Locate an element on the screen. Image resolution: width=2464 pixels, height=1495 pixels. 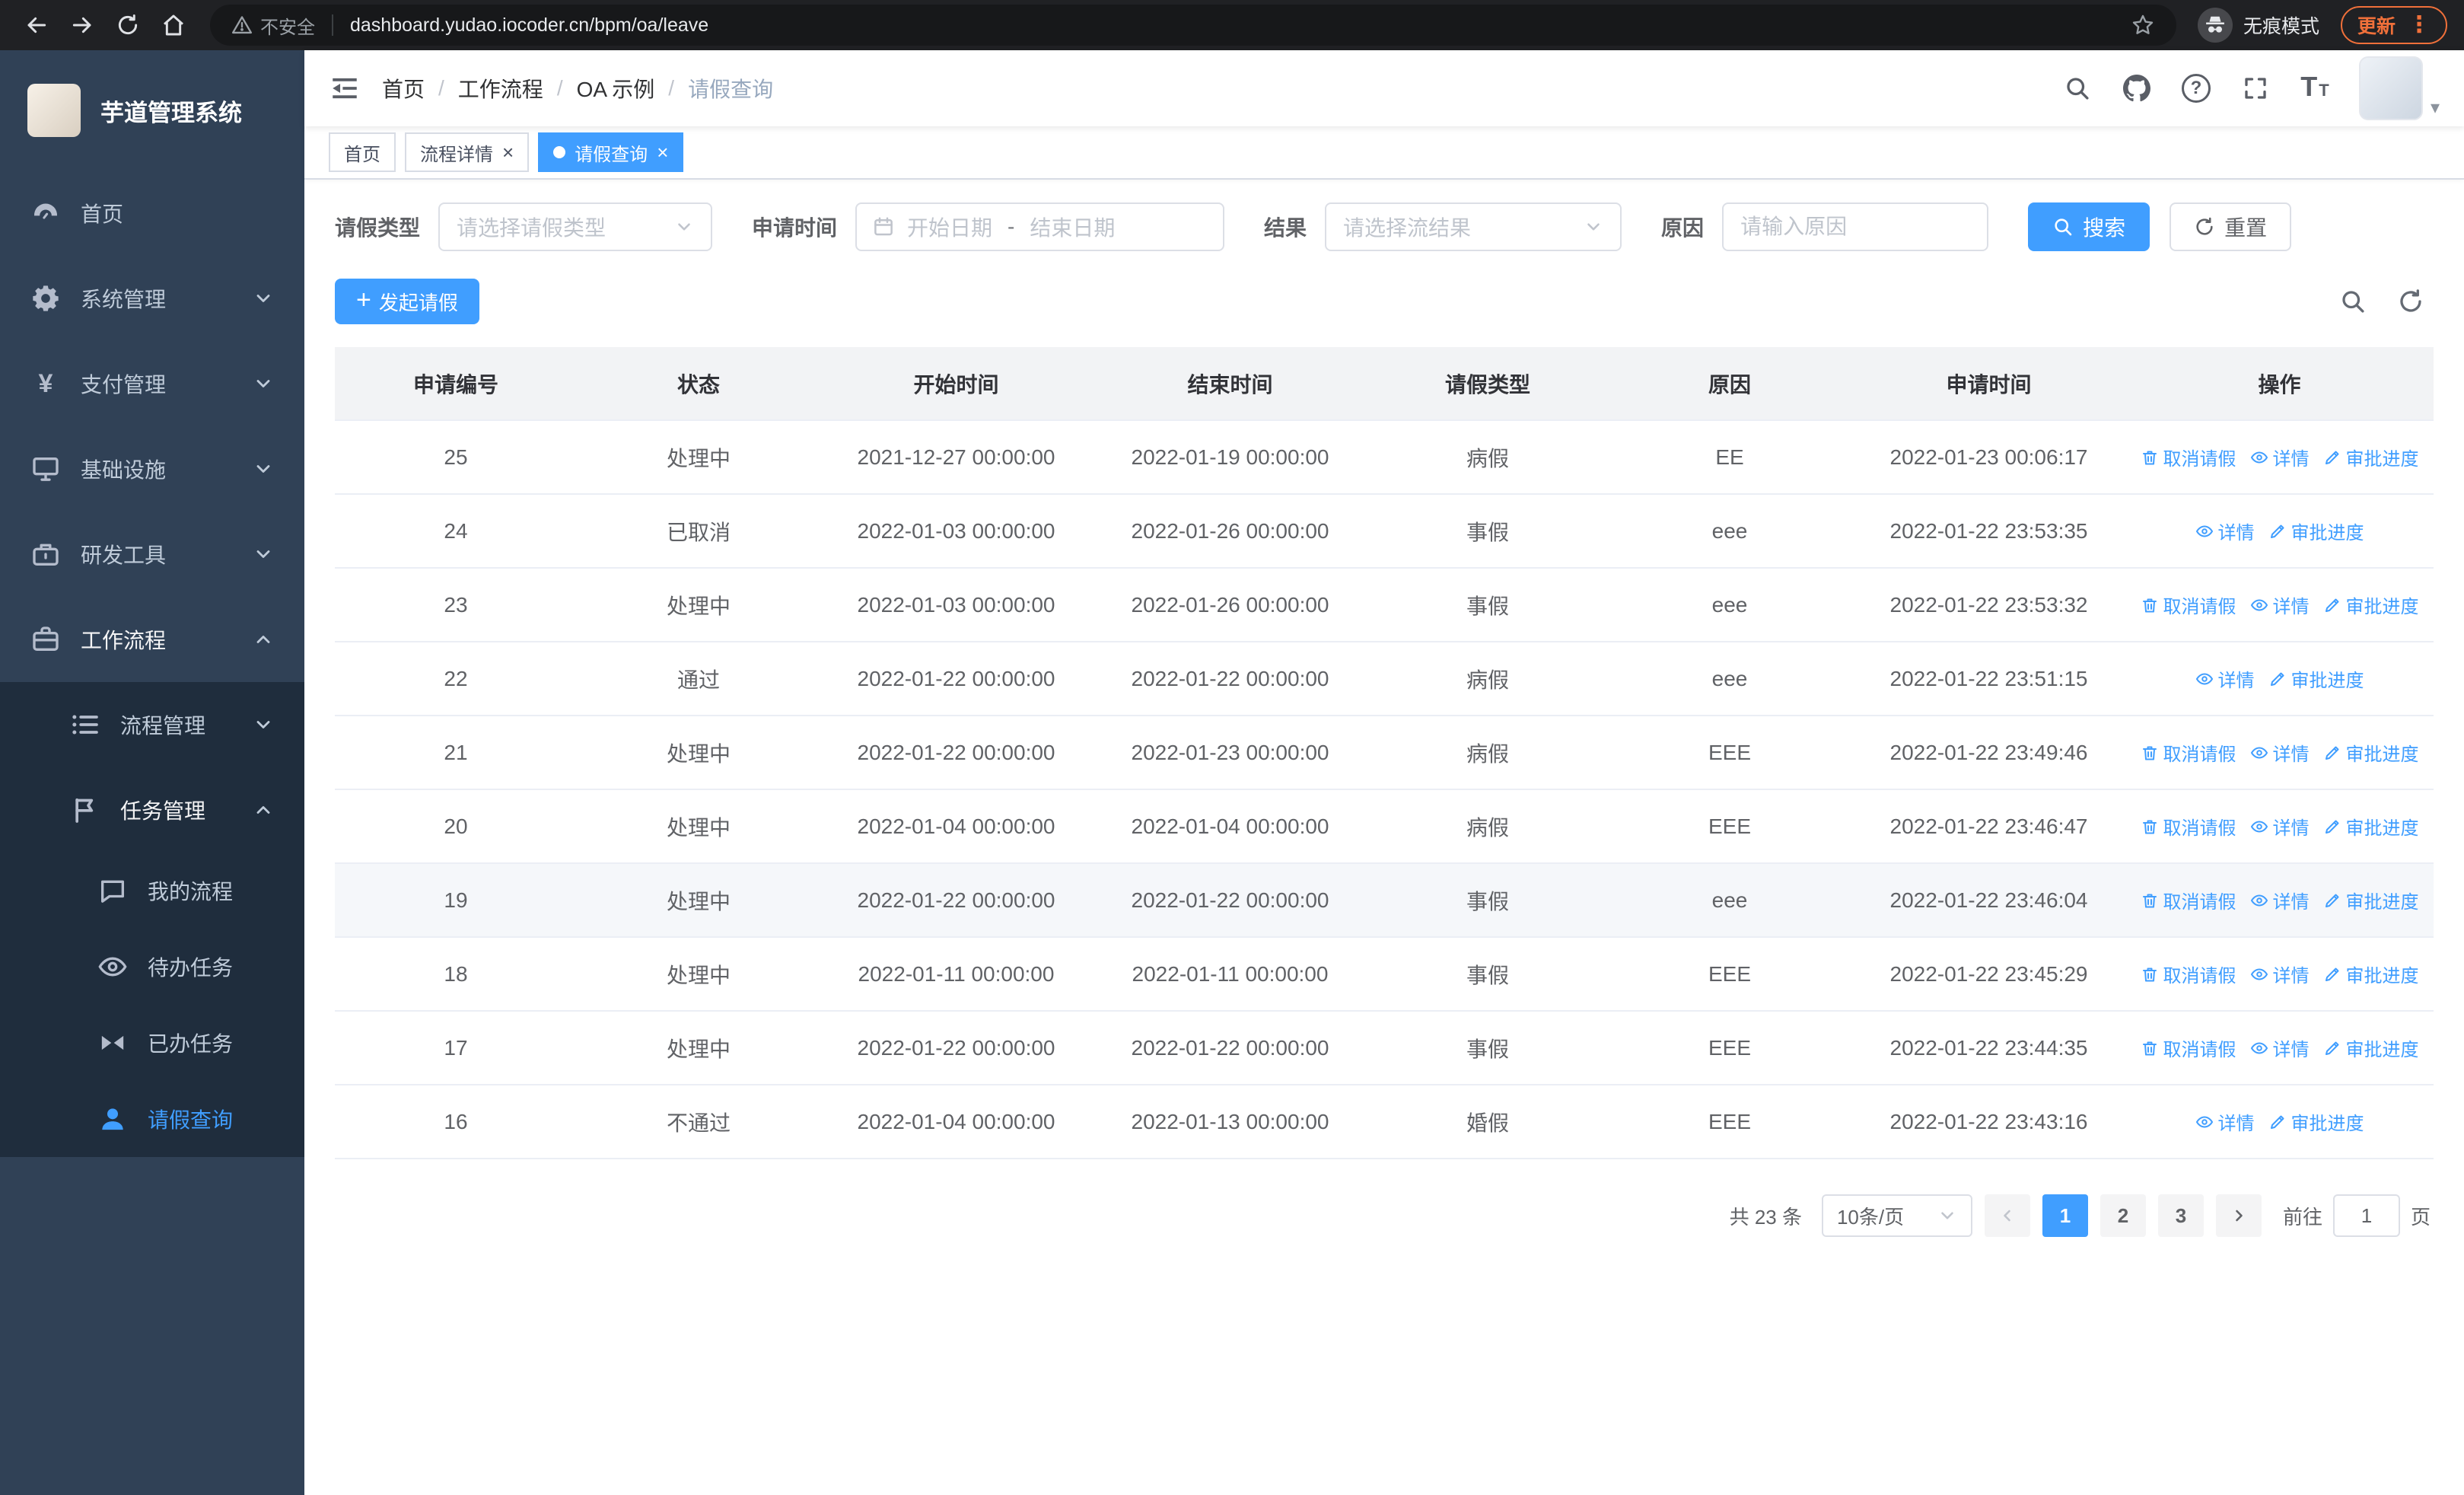
fullscreen-icon is located at coordinates (2255, 89).